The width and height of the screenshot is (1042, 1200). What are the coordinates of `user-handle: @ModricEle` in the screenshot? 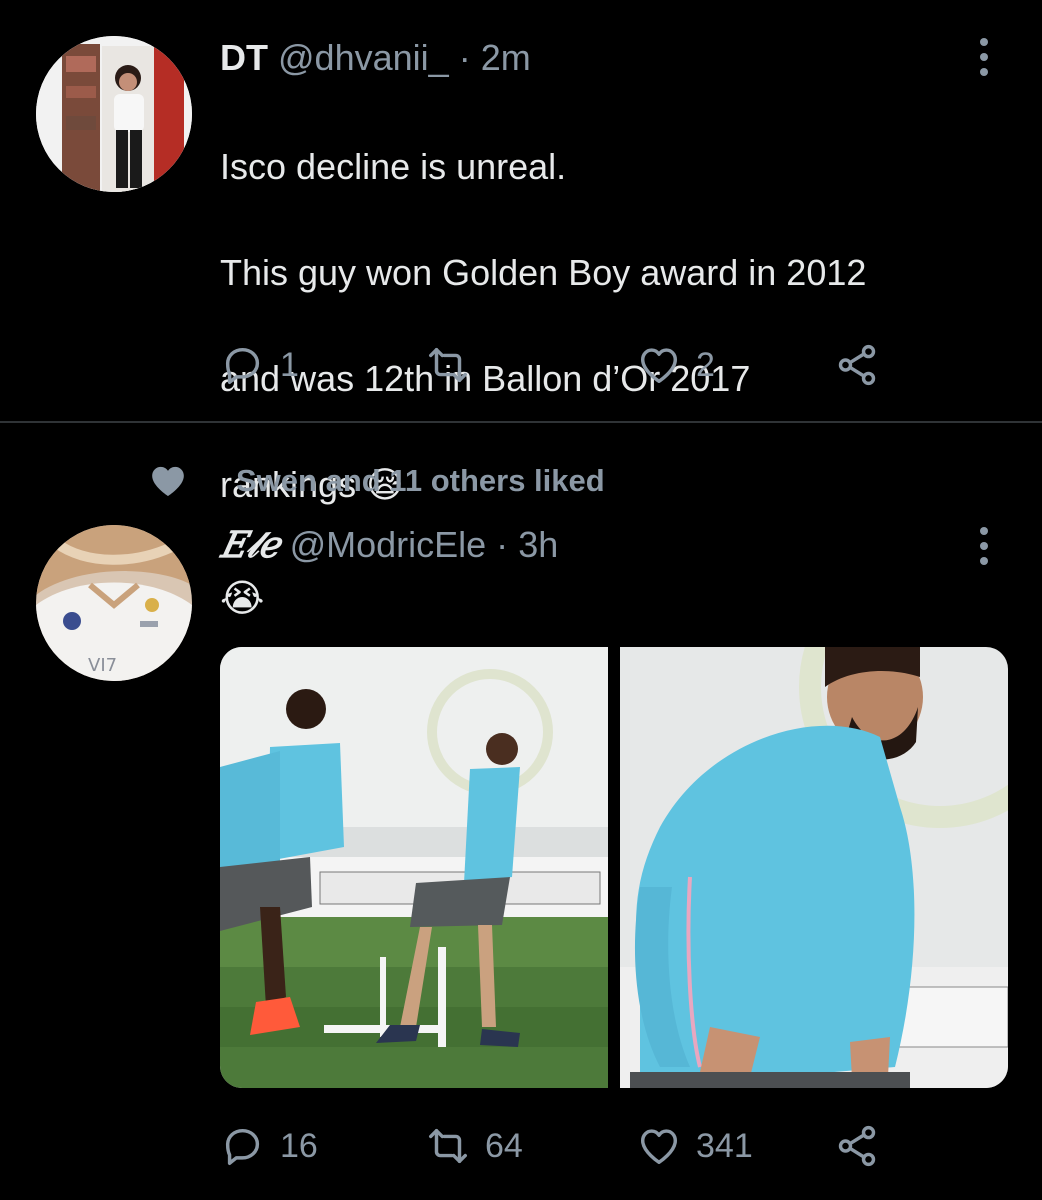 It's located at (388, 544).